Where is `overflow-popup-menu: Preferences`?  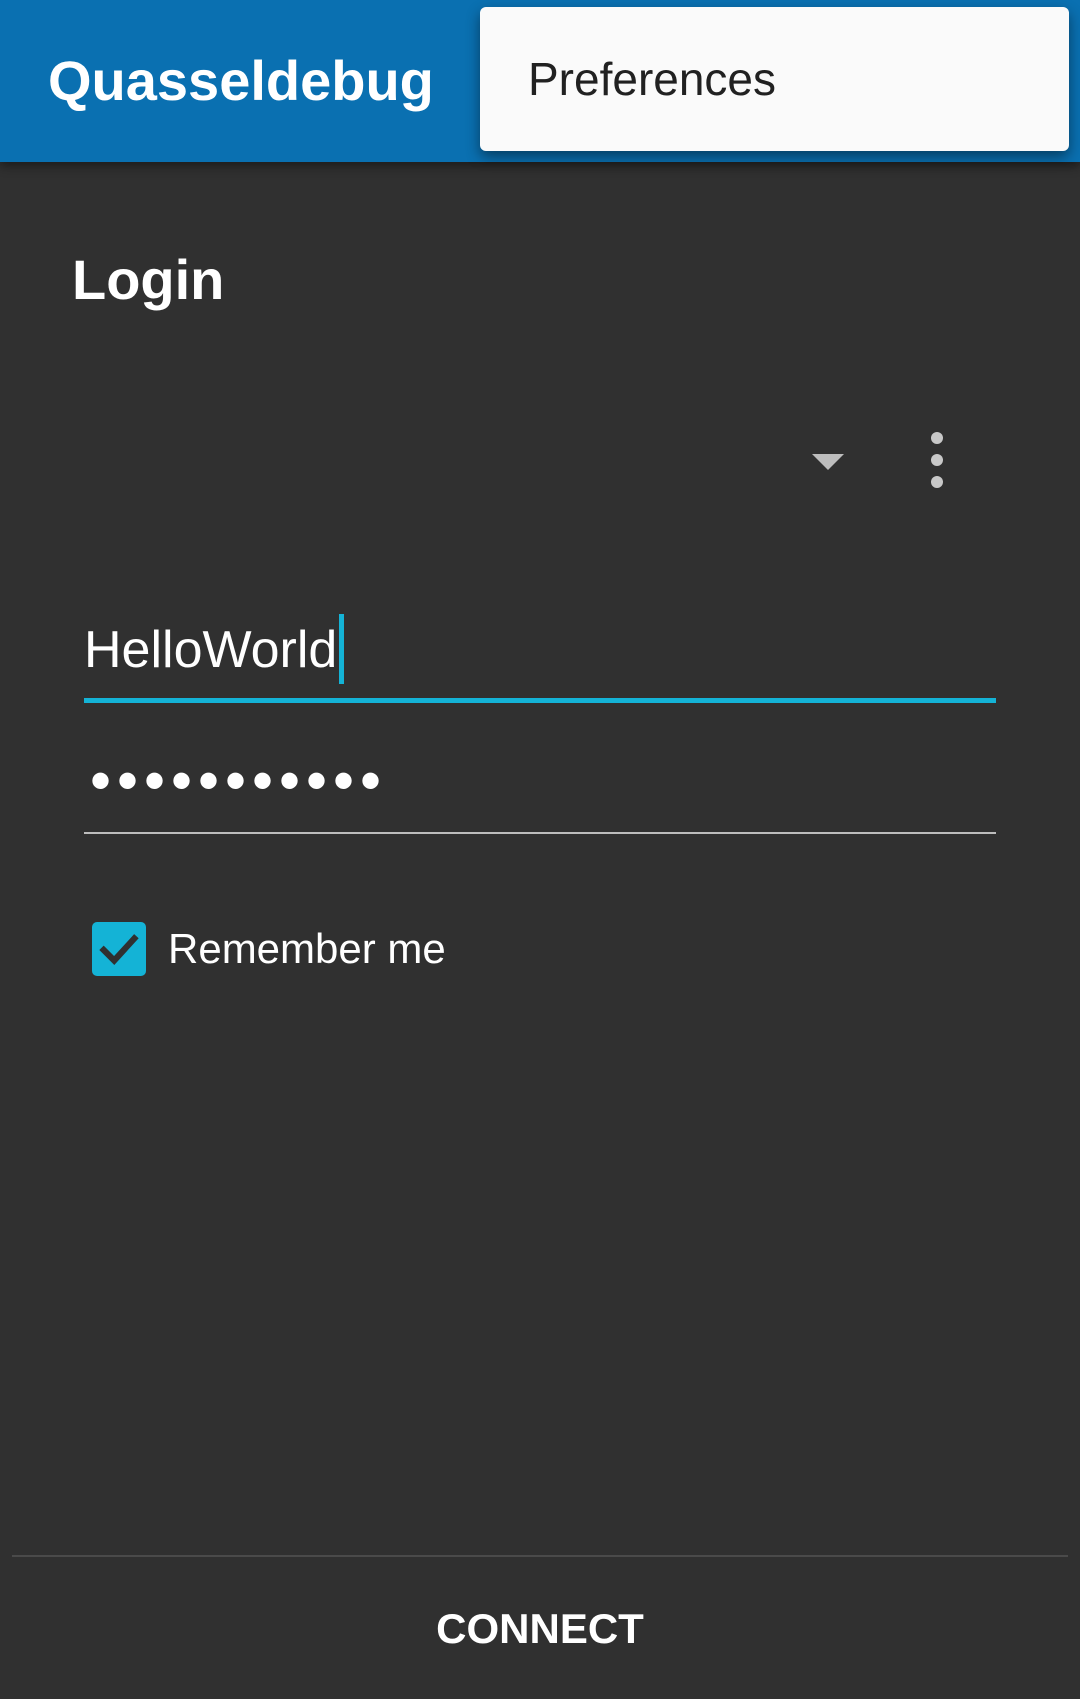 overflow-popup-menu: Preferences is located at coordinates (774, 79).